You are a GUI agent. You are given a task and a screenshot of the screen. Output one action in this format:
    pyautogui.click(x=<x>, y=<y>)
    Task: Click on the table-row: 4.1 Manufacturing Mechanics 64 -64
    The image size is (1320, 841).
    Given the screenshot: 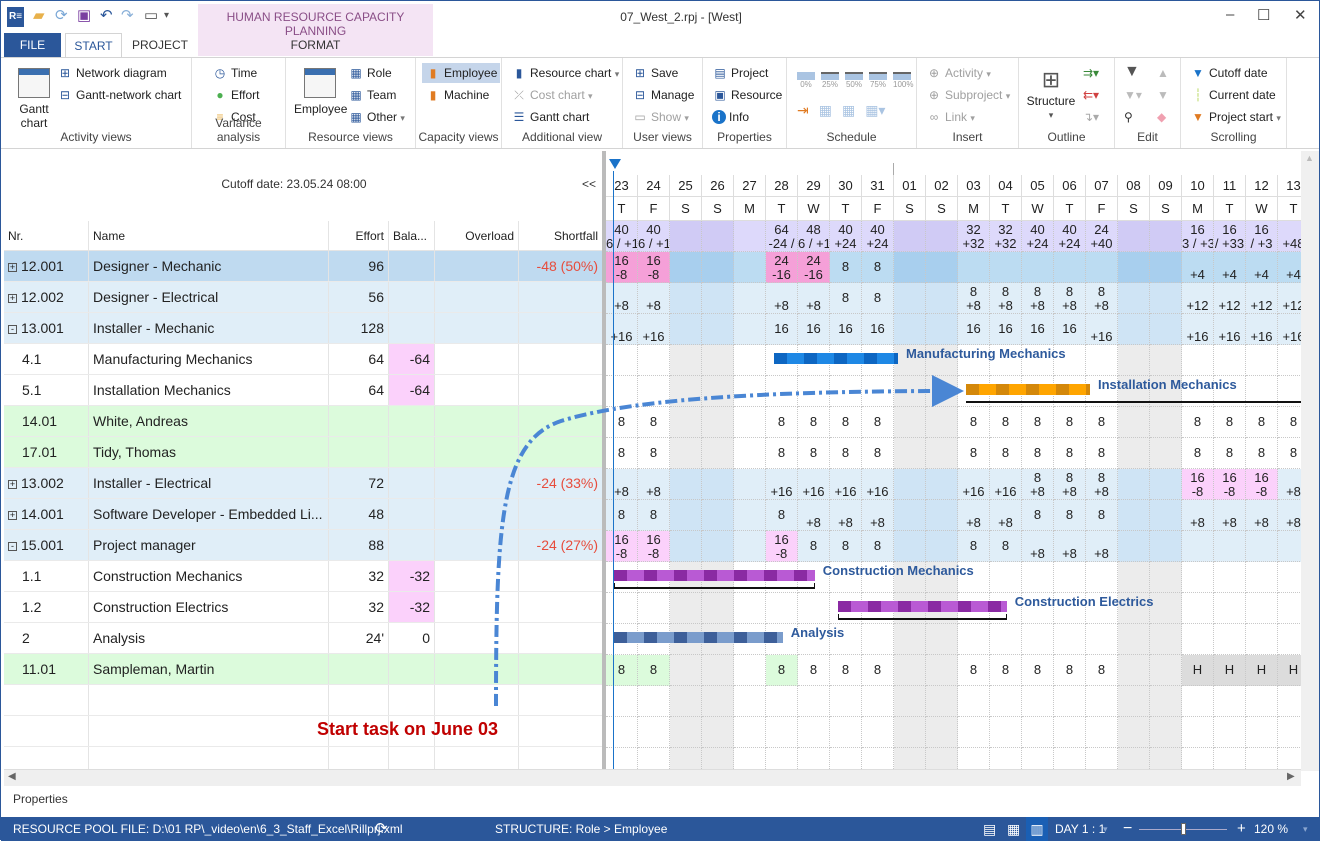 What is the action you would take?
    pyautogui.click(x=304, y=359)
    